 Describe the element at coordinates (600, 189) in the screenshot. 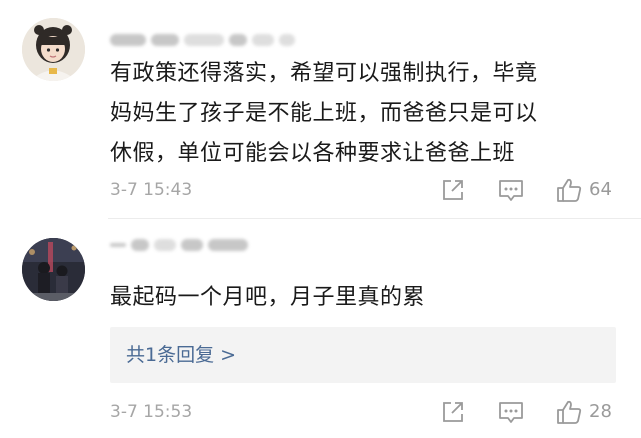

I see `like-count: 64` at that location.